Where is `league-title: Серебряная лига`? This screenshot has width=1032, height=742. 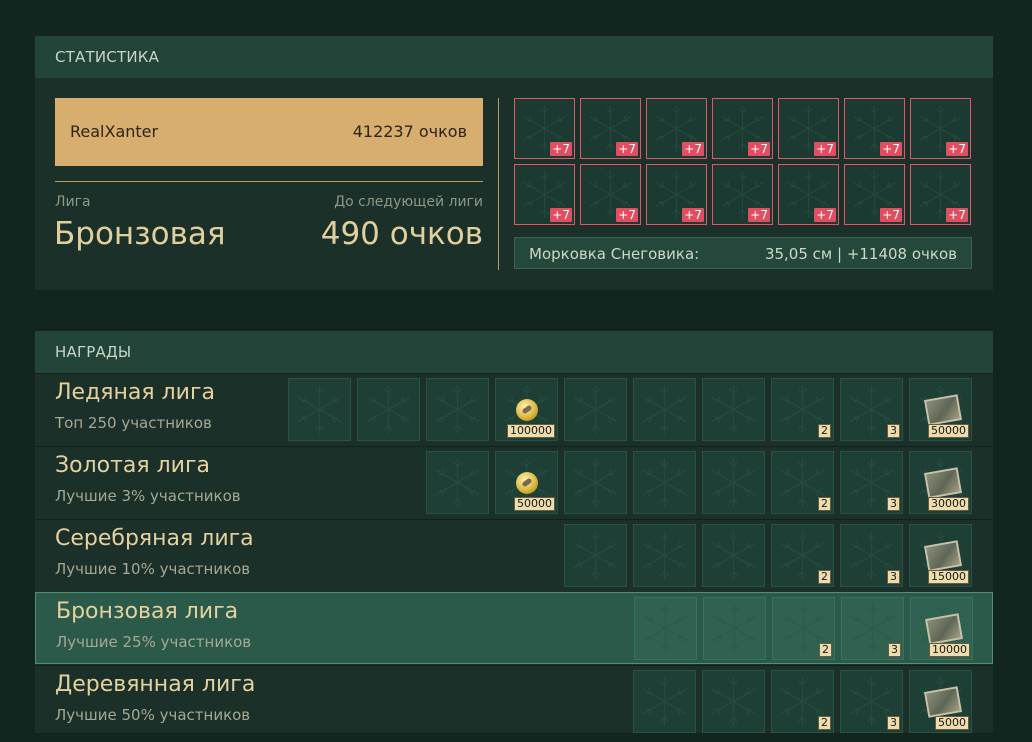
league-title: Серебряная лига is located at coordinates (154, 538).